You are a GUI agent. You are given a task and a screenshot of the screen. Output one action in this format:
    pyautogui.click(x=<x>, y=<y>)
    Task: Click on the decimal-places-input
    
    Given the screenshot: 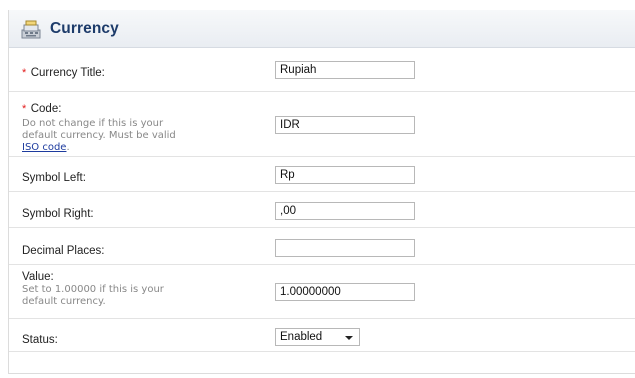 What is the action you would take?
    pyautogui.click(x=345, y=248)
    